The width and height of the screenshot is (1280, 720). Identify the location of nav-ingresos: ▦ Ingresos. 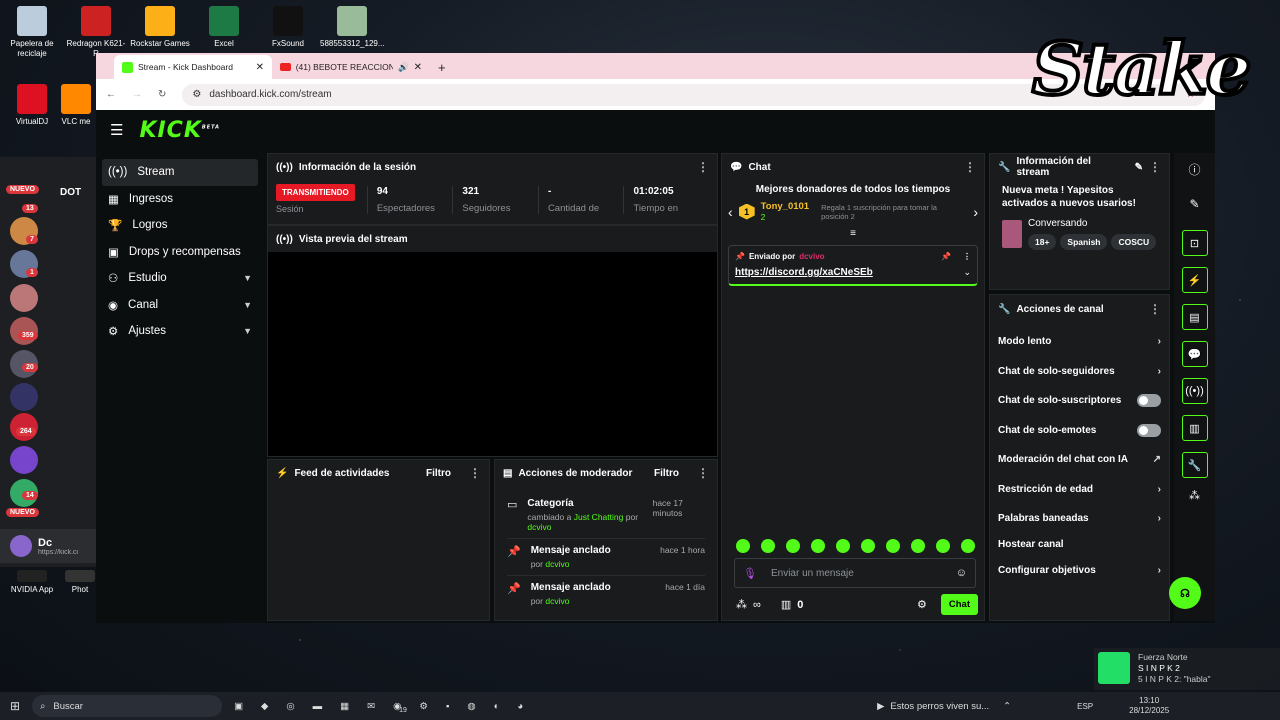
(180, 199).